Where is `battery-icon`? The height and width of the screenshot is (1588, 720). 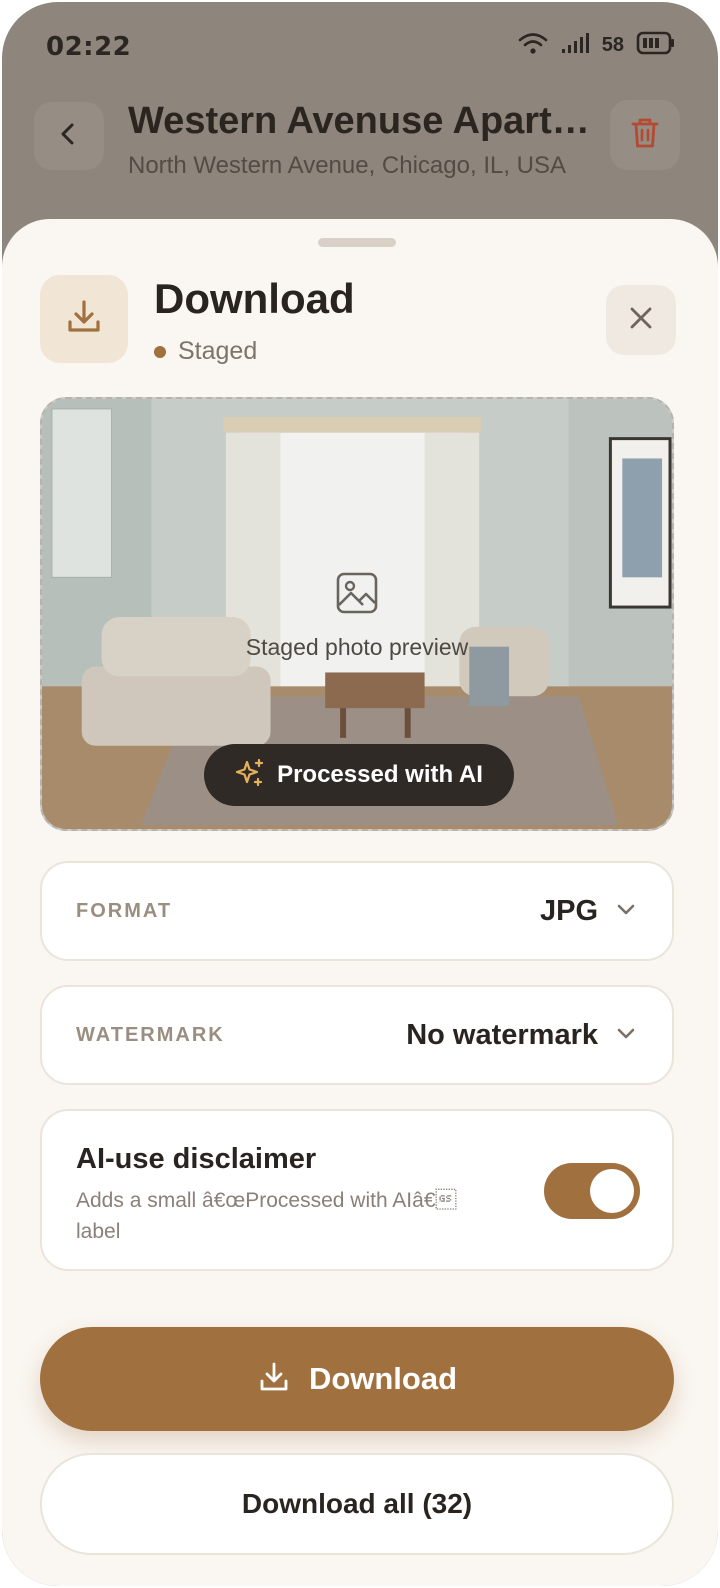
battery-icon is located at coordinates (656, 45).